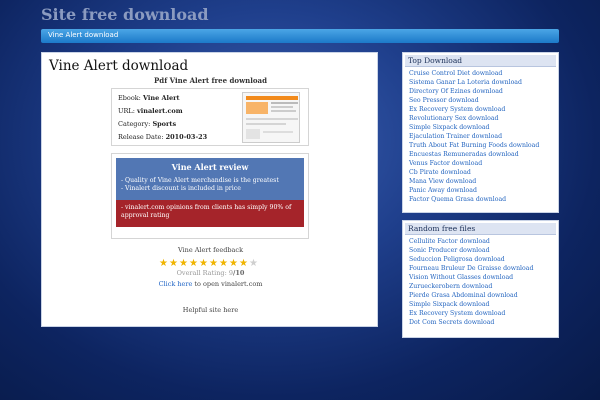 Image resolution: width=600 pixels, height=400 pixels. Describe the element at coordinates (201, 273) in the screenshot. I see `rating-label: Overall Rating:` at that location.